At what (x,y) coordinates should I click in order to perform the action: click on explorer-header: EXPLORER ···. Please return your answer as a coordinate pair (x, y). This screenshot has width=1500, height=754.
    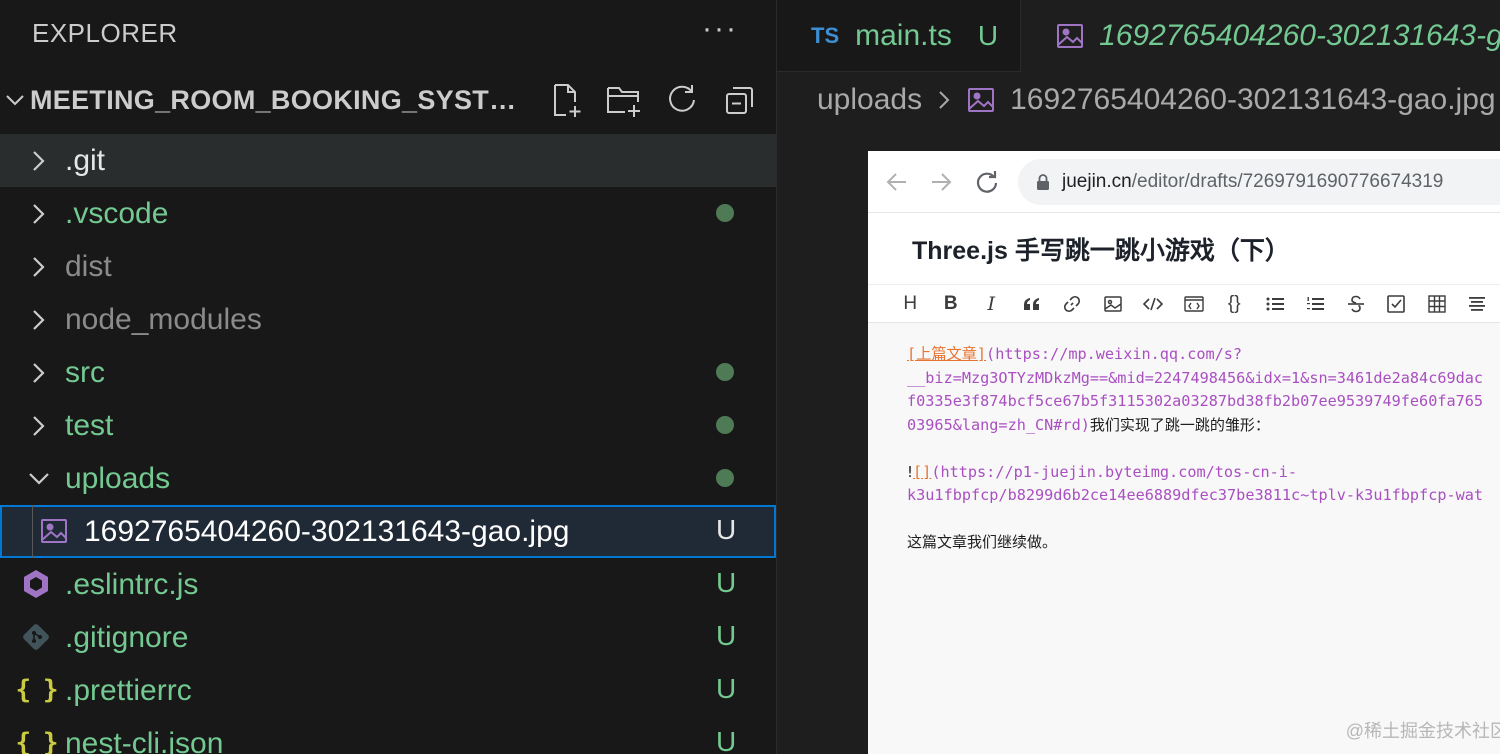
    Looking at the image, I should click on (388, 33).